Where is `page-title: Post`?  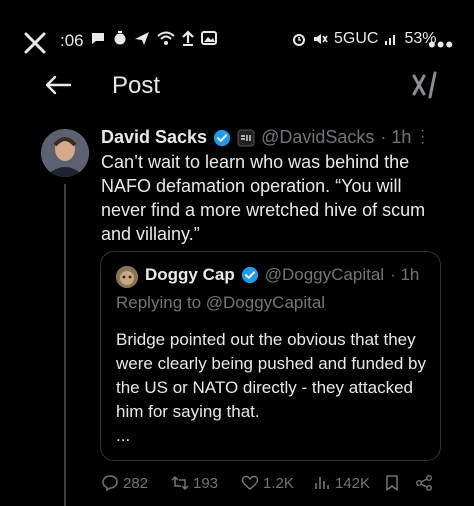 page-title: Post is located at coordinates (136, 85).